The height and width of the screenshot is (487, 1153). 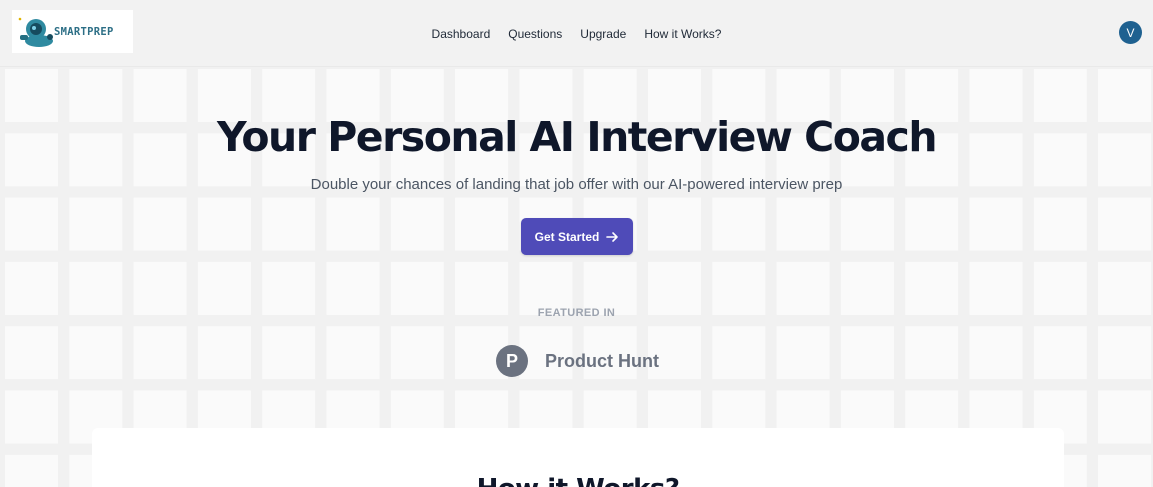 I want to click on nav-questions: Questions, so click(x=535, y=34).